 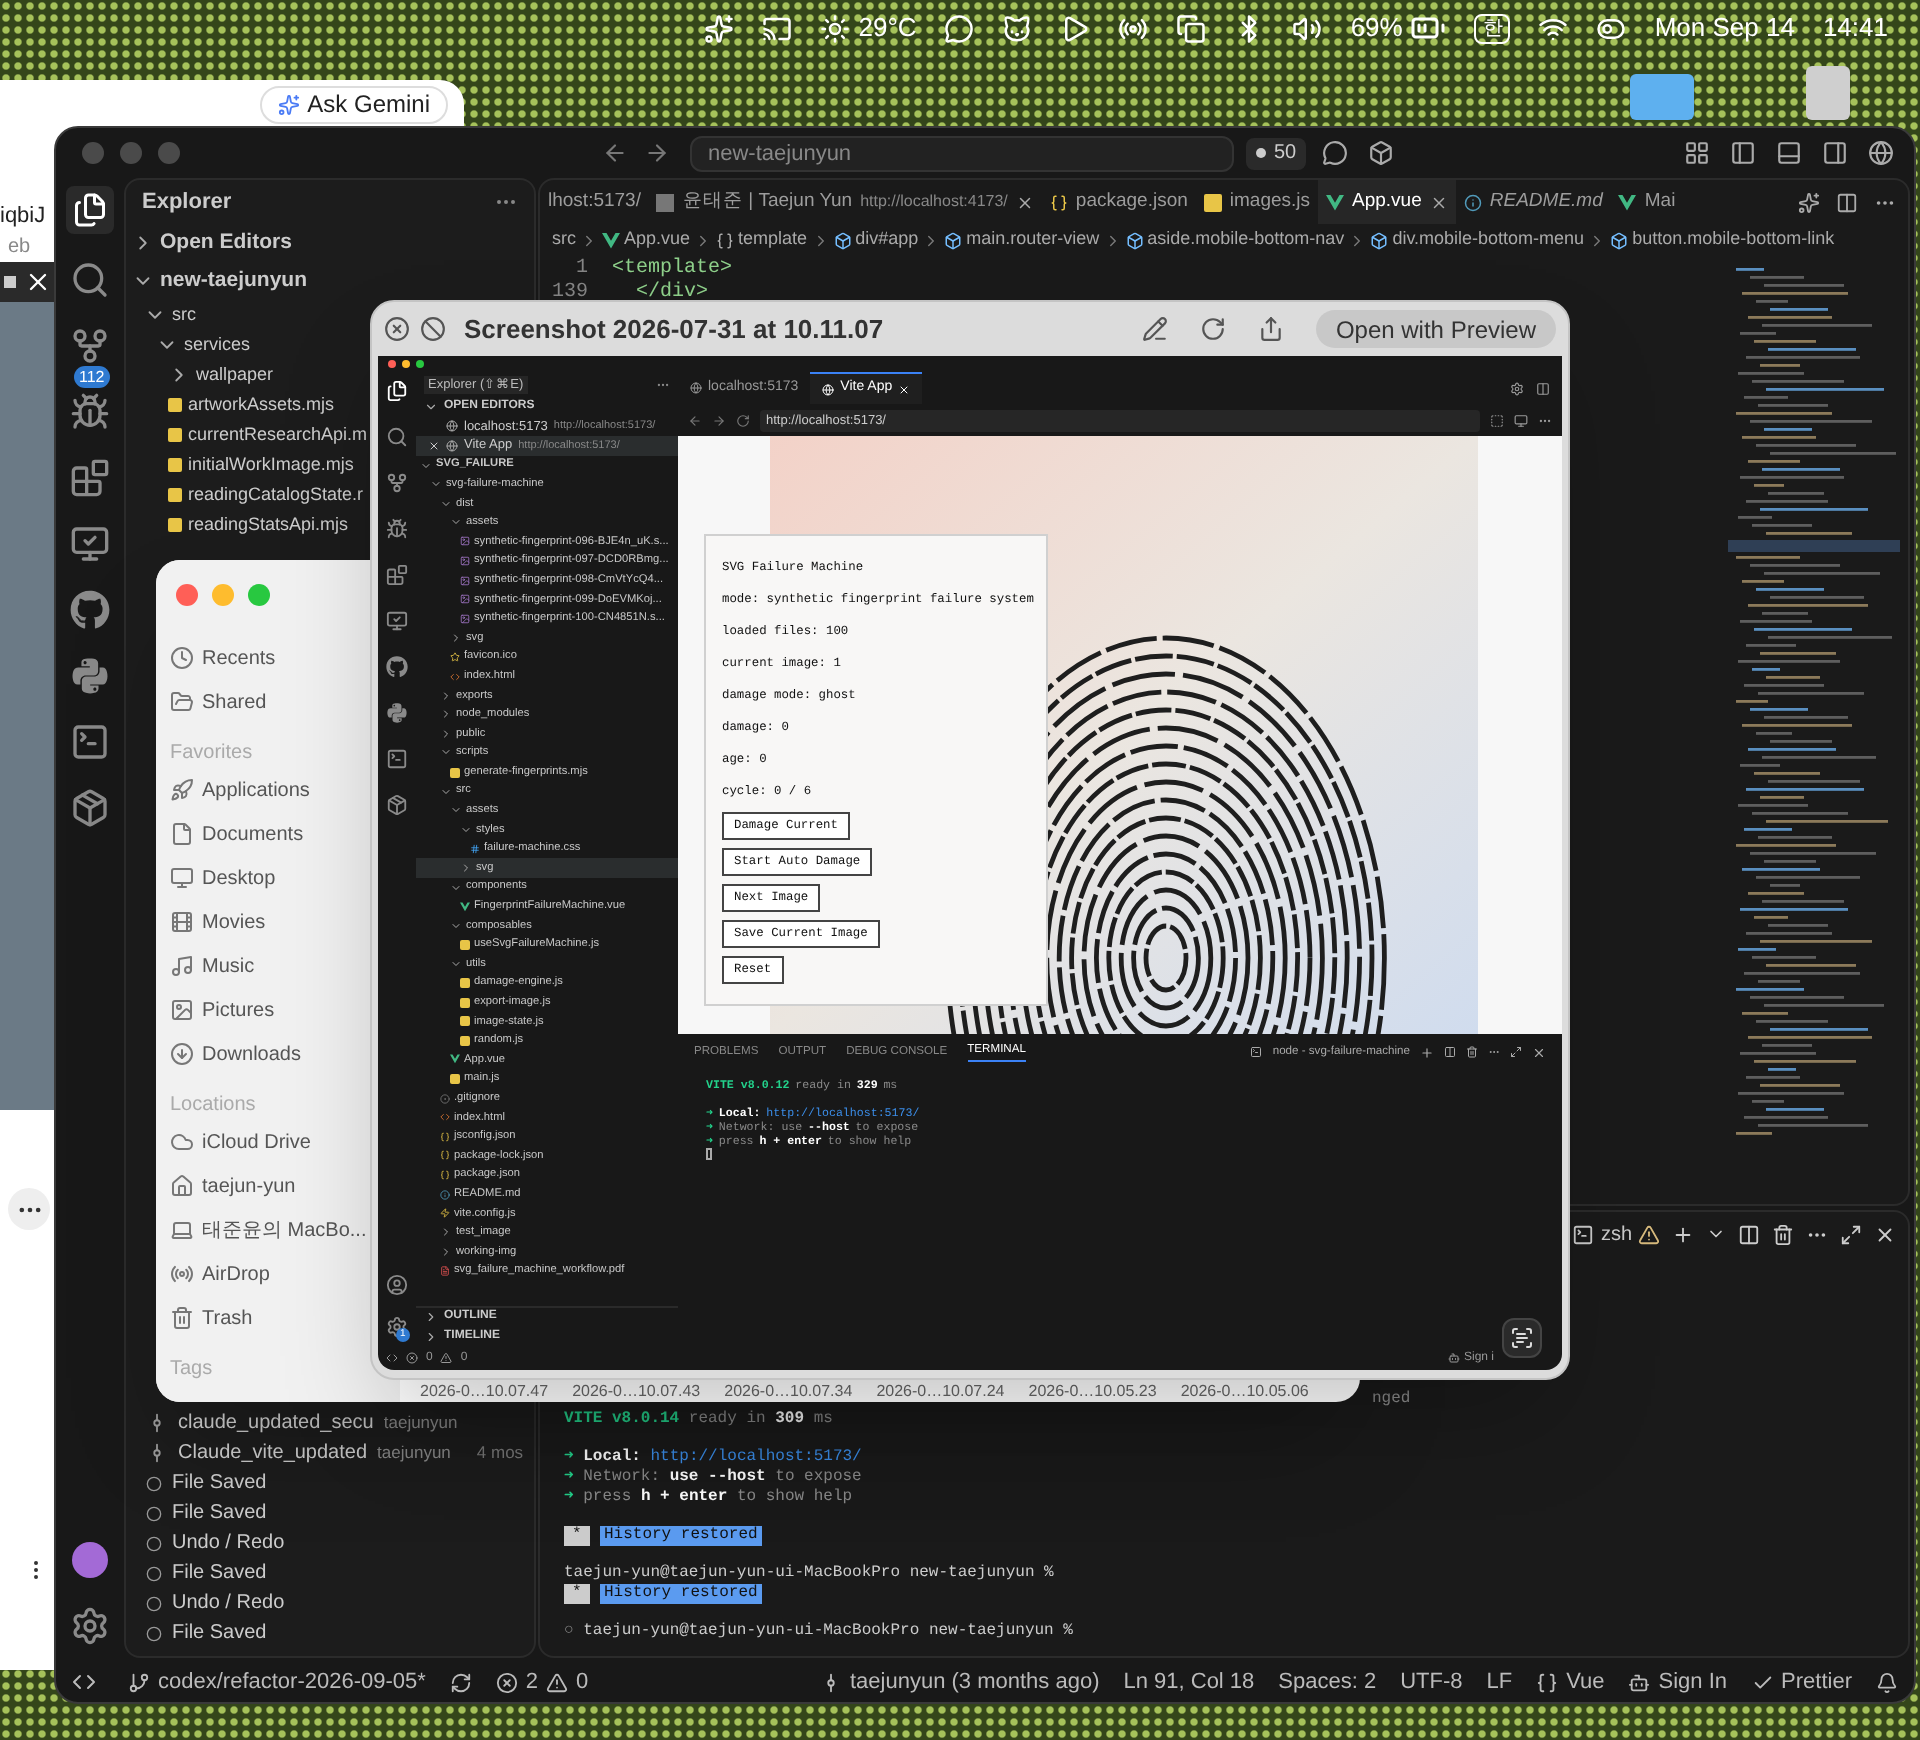 I want to click on panel-right-icon, so click(x=1835, y=153).